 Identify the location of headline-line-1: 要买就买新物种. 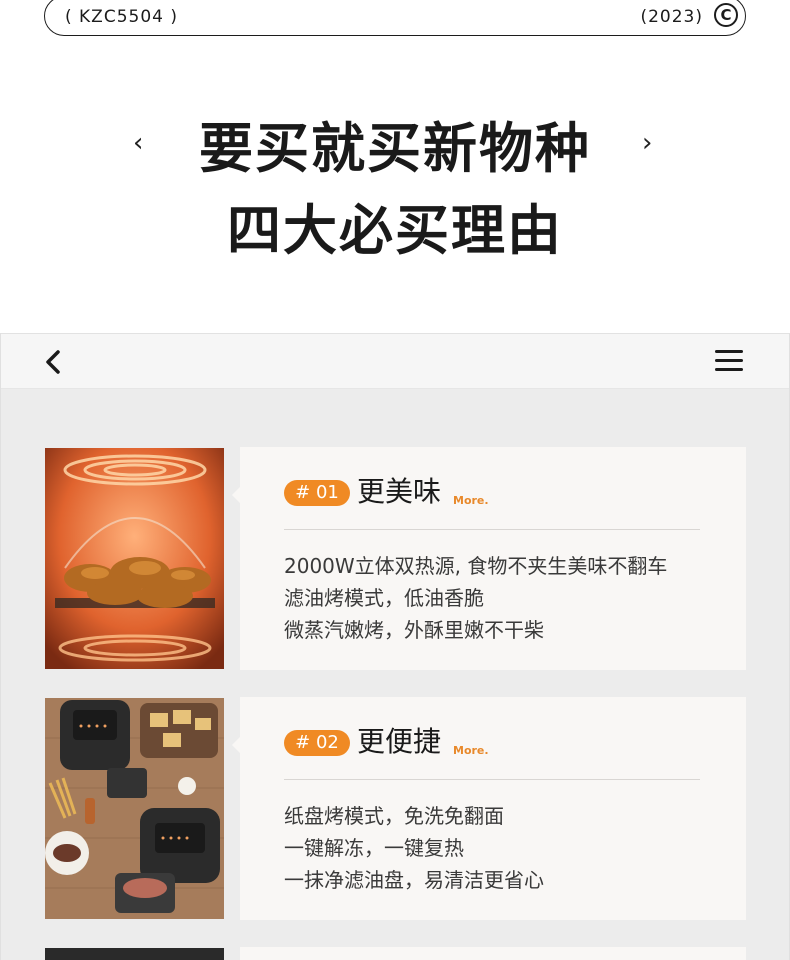
(395, 148).